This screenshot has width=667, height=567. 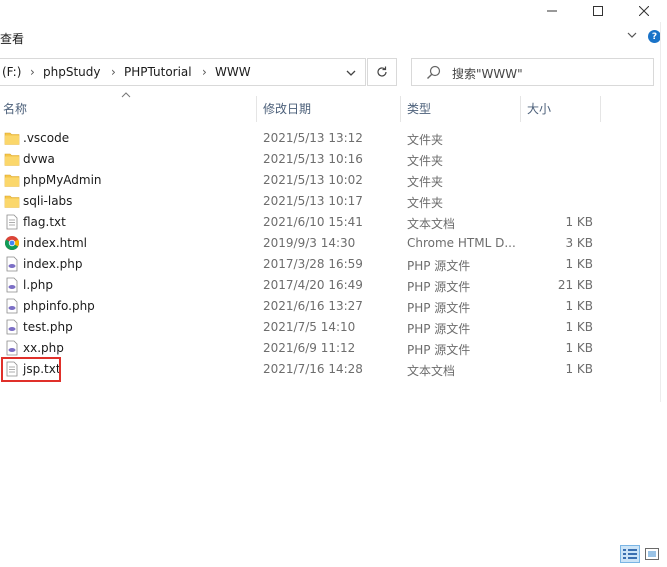 I want to click on file-date: 2019/9/3 14:30, so click(x=309, y=243).